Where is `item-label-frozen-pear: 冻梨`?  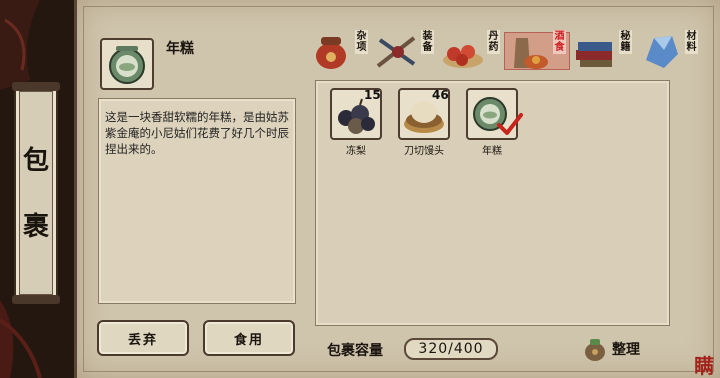 item-label-frozen-pear: 冻梨 is located at coordinates (356, 151).